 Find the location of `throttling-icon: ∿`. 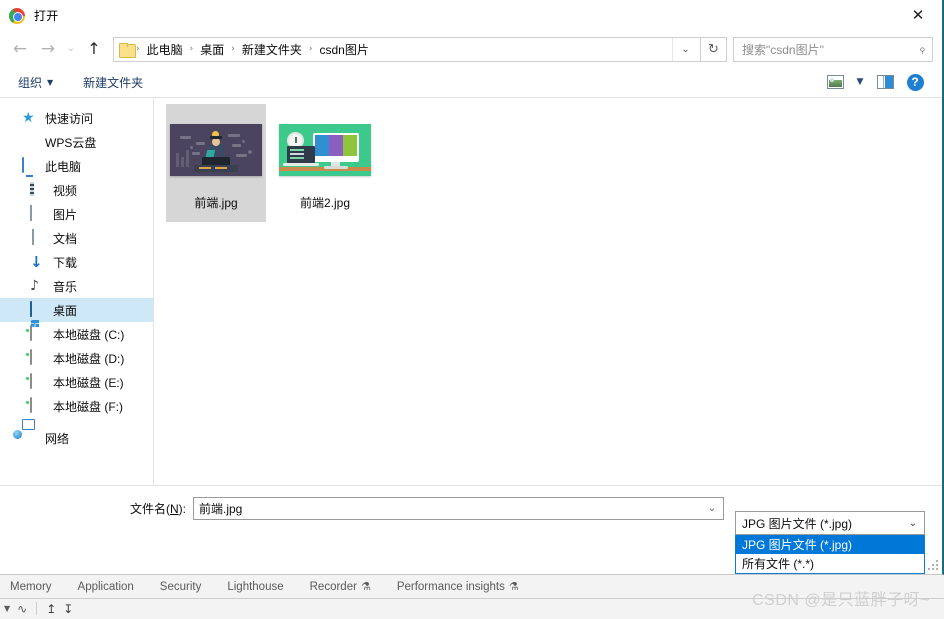

throttling-icon: ∿ is located at coordinates (22, 609).